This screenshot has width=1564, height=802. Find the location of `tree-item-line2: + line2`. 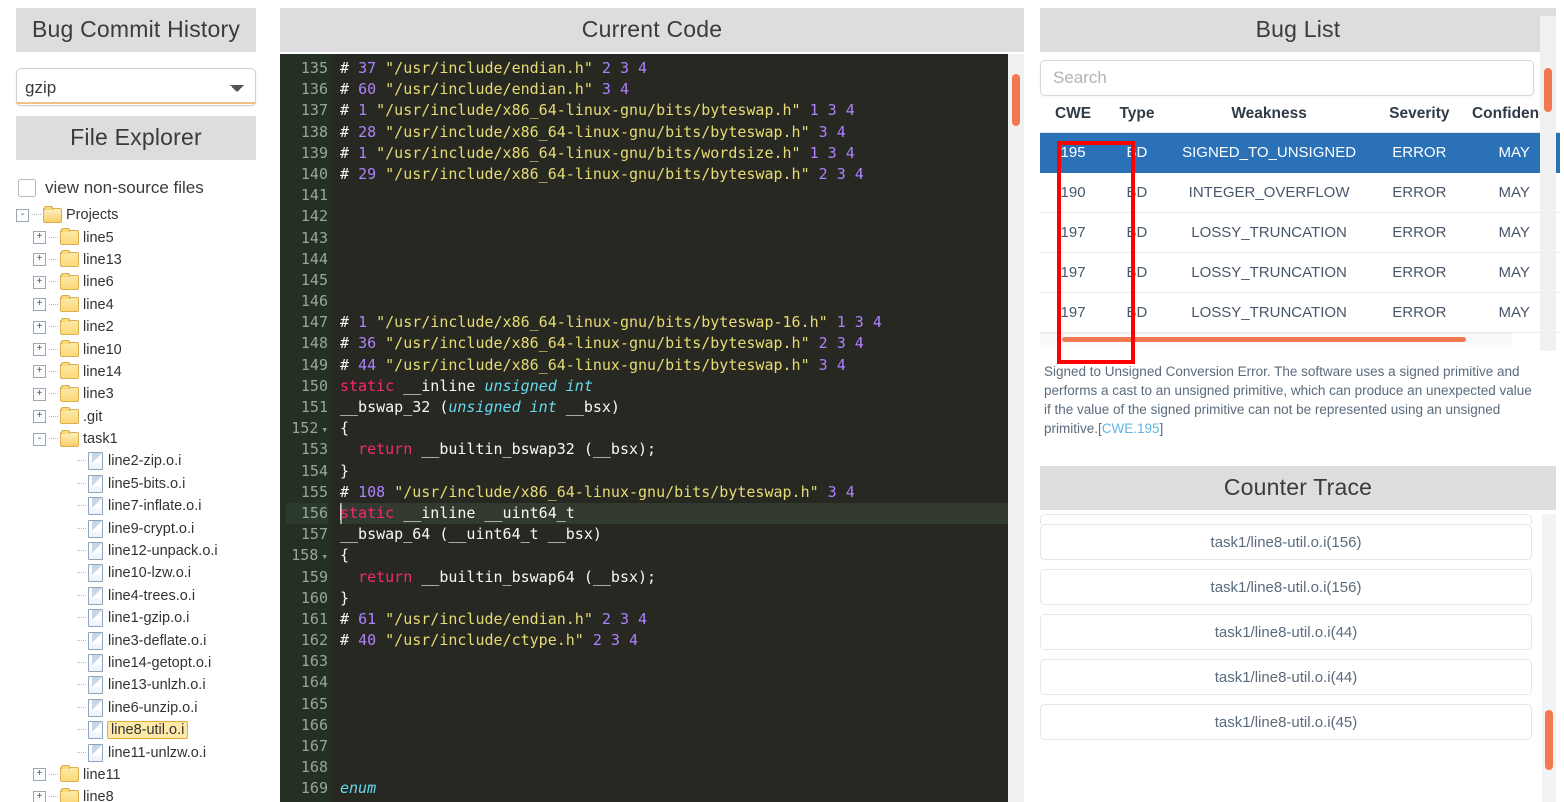

tree-item-line2: + line2 is located at coordinates (144, 327).